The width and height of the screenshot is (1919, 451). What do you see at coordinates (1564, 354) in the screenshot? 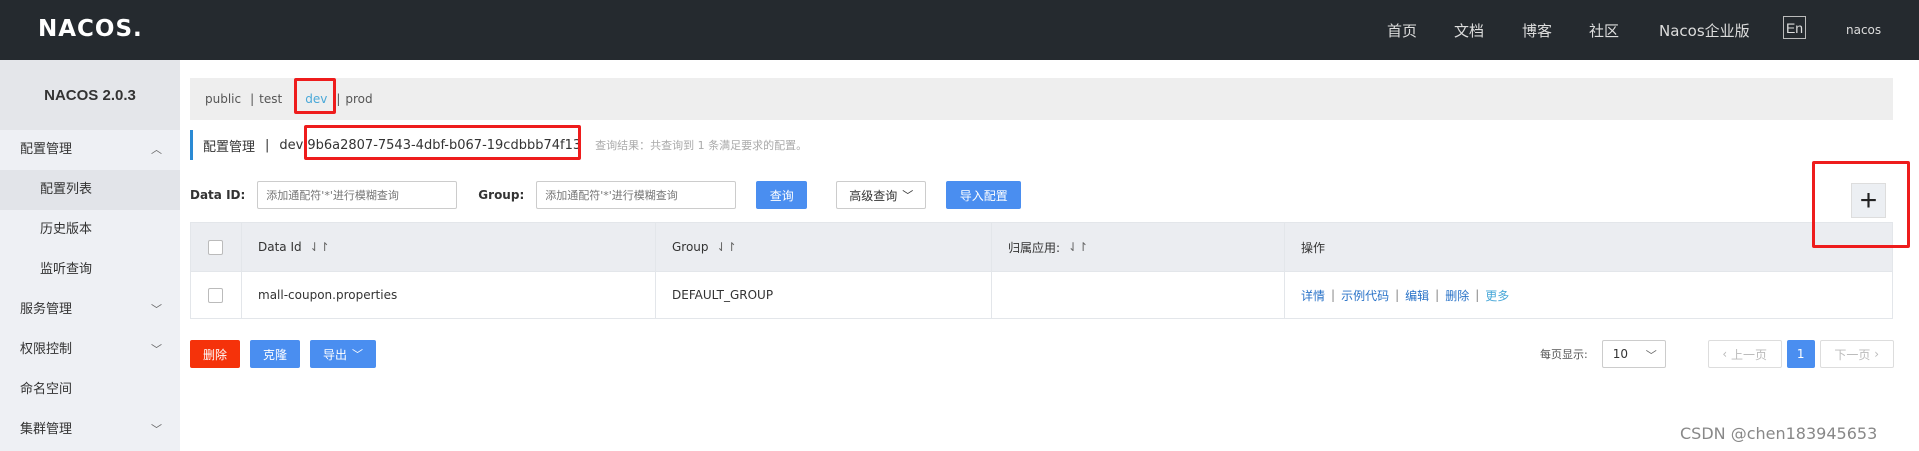
I see `page-size-label: 每页显示:` at bounding box center [1564, 354].